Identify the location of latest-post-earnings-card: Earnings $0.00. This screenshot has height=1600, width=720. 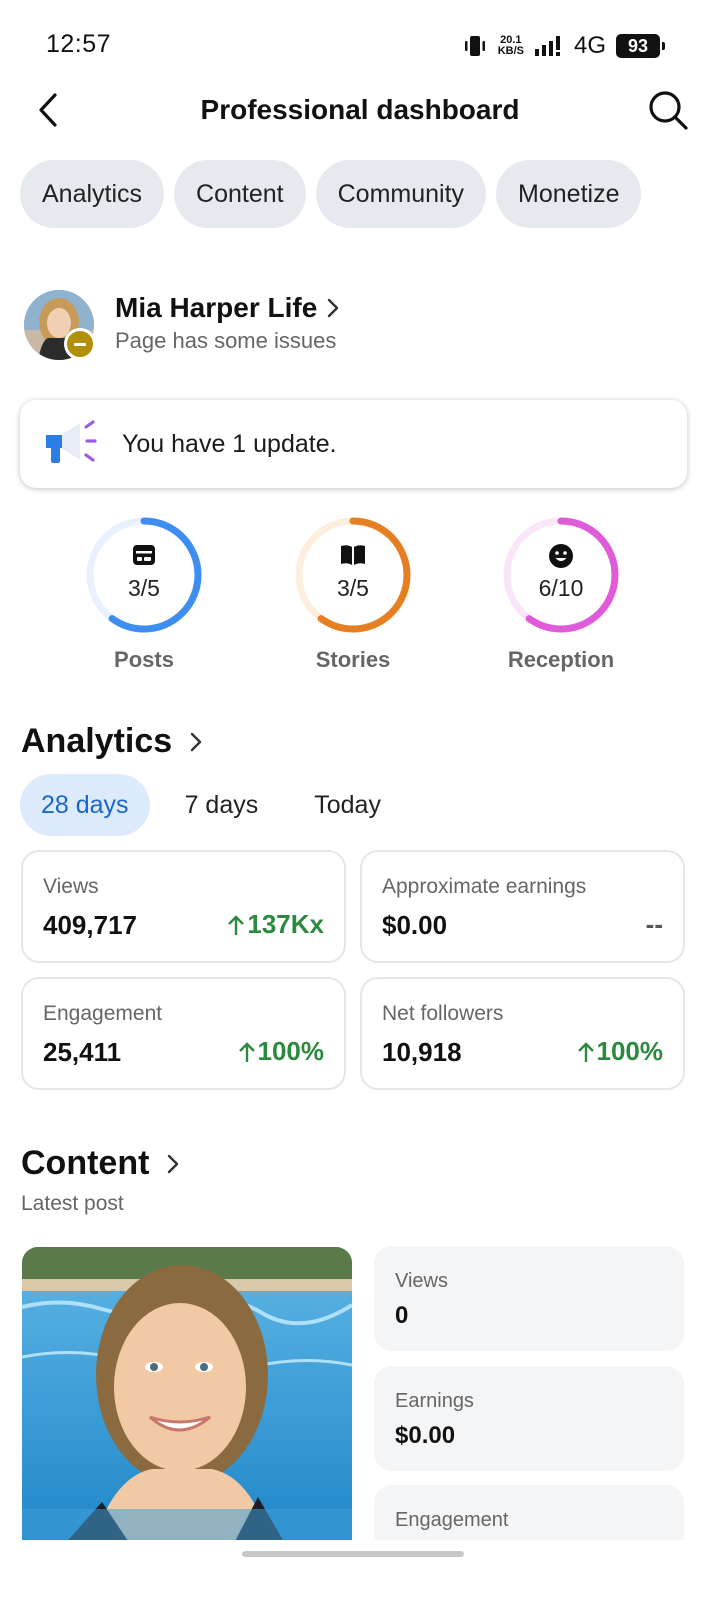
(529, 1418).